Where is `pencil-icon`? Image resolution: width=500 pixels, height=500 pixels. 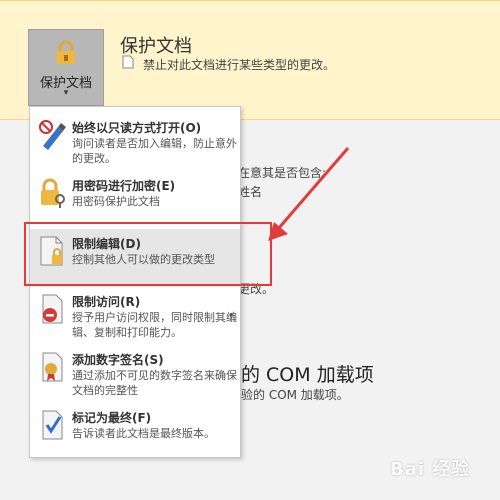 pencil-icon is located at coordinates (52, 135).